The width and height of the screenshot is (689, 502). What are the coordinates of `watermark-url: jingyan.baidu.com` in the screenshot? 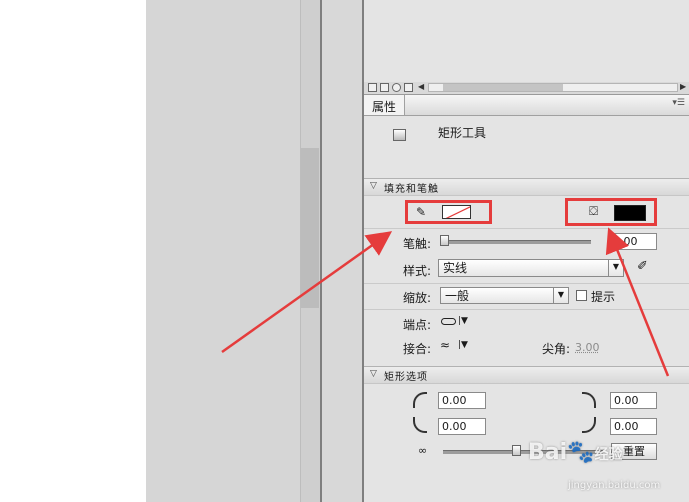 It's located at (614, 485).